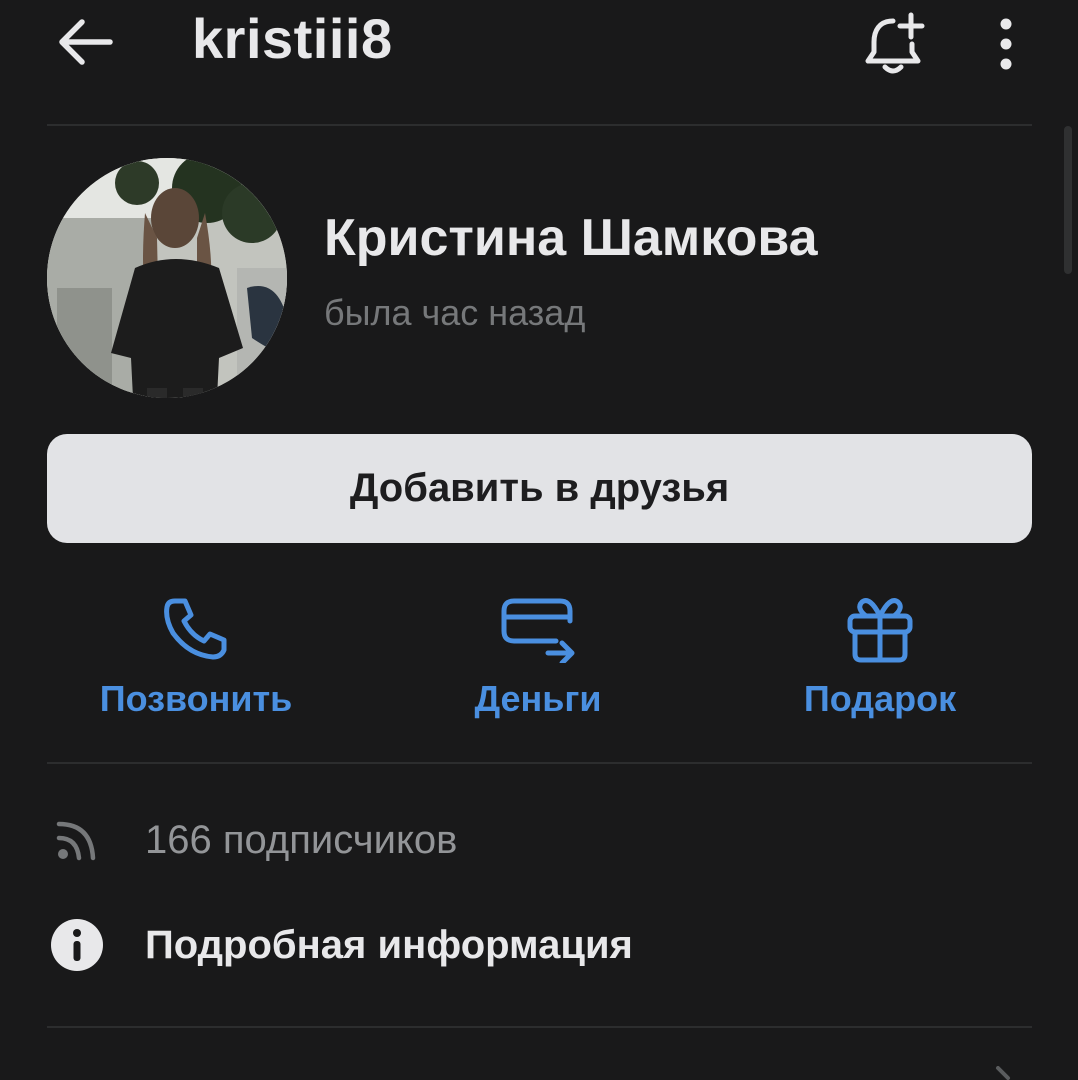 This screenshot has width=1078, height=1080. Describe the element at coordinates (880, 698) in the screenshot. I see `gift-action-label: Подарок` at that location.